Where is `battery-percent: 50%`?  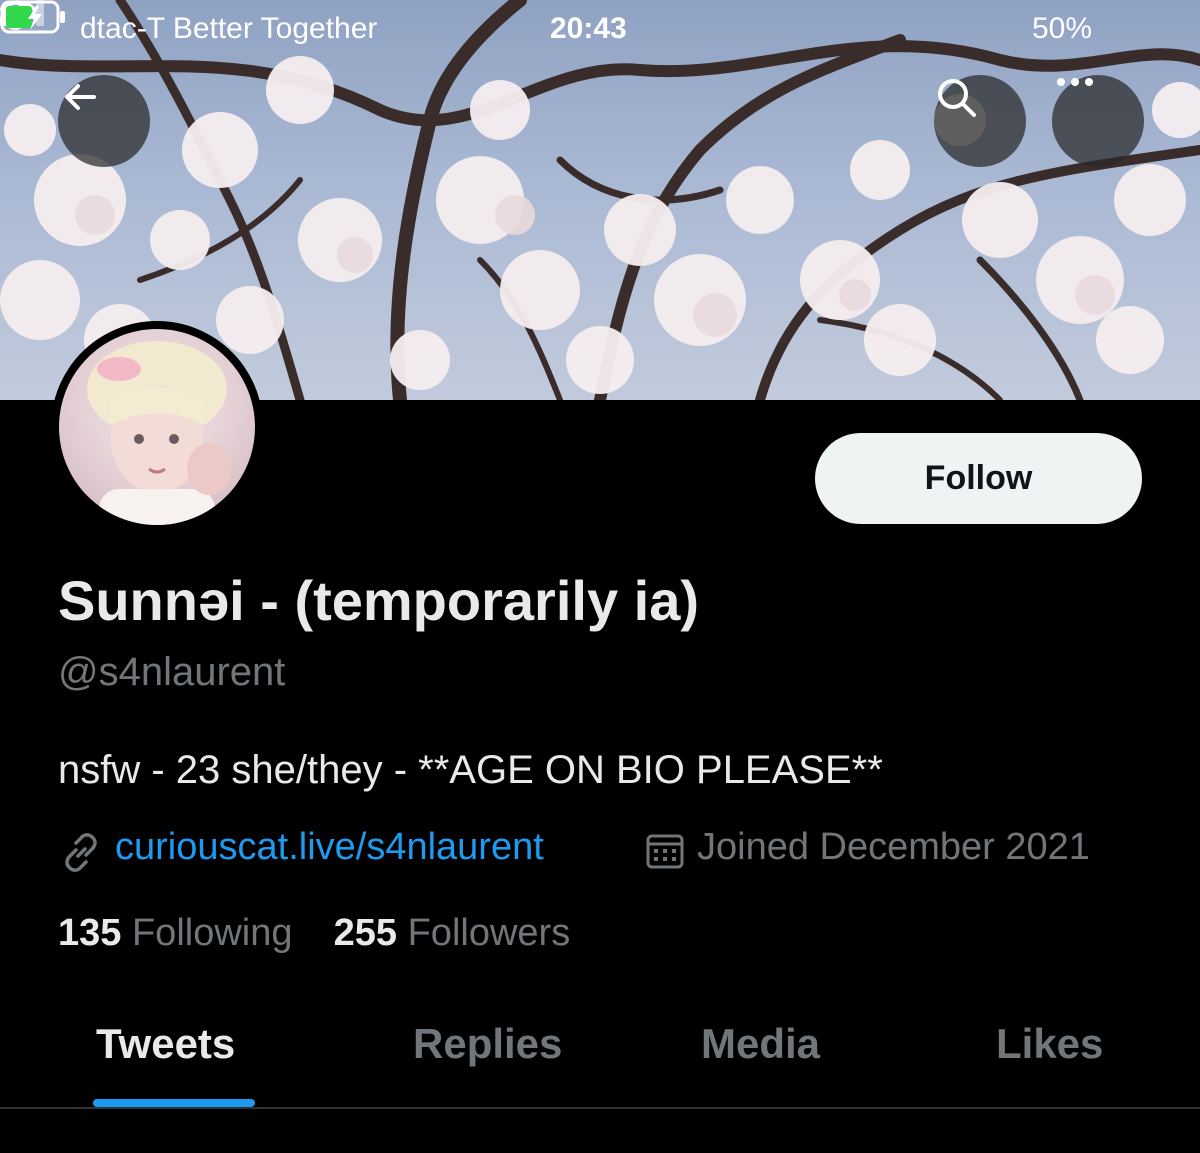 battery-percent: 50% is located at coordinates (1062, 28).